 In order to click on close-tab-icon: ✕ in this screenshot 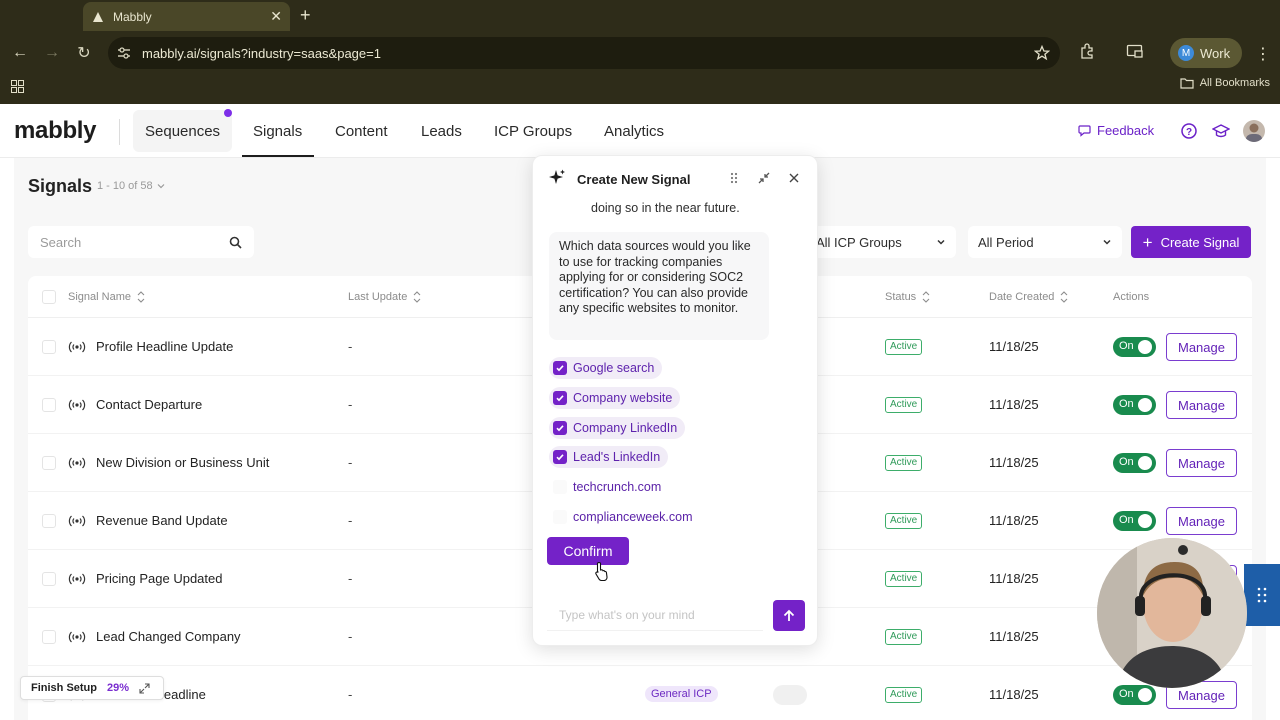, I will do `click(276, 16)`.